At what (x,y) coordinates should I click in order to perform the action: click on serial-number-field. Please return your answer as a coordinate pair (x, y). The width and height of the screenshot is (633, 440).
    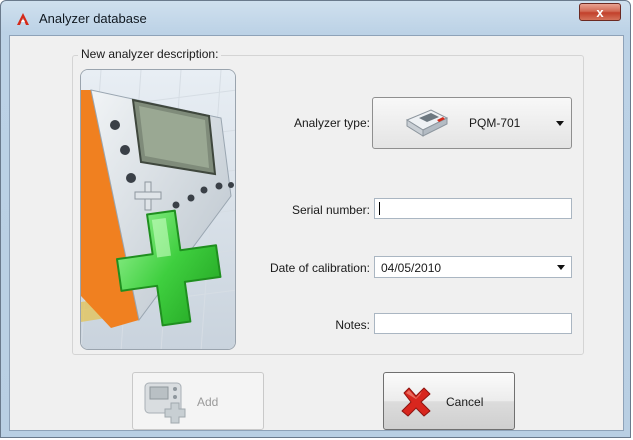
    Looking at the image, I should click on (473, 208).